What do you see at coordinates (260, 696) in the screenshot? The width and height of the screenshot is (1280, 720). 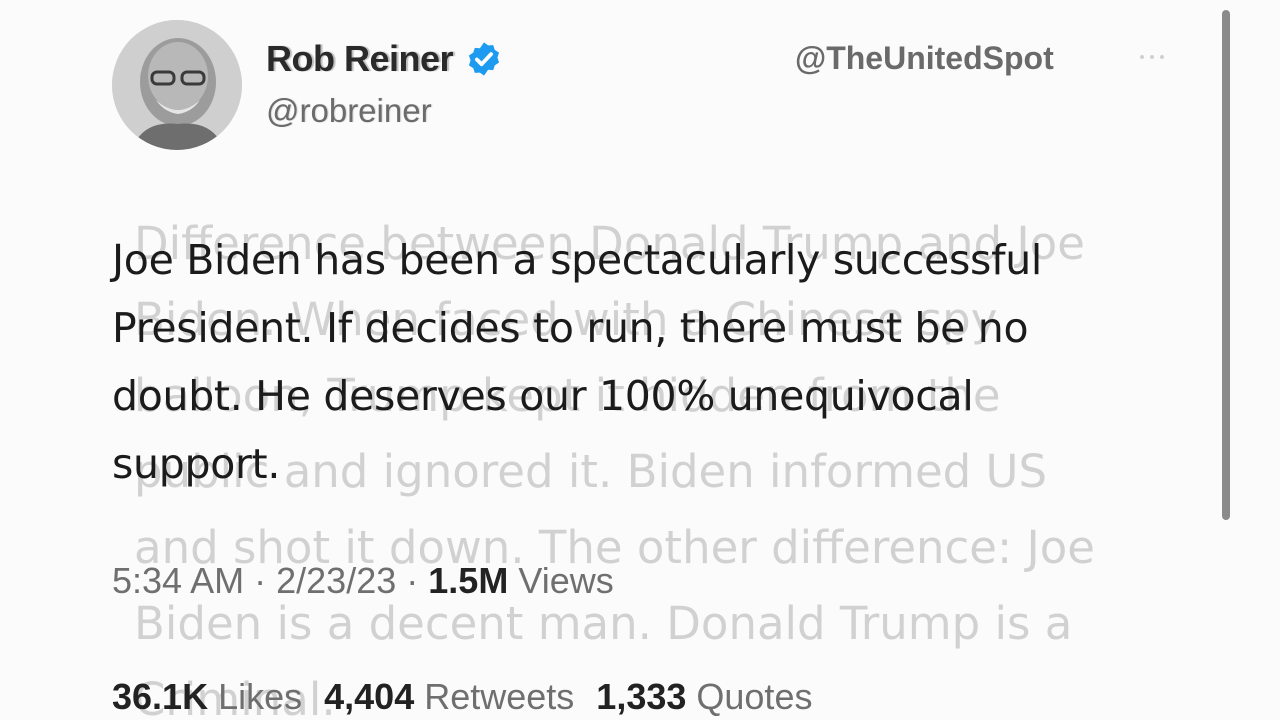 I see `likes-label: Likes` at bounding box center [260, 696].